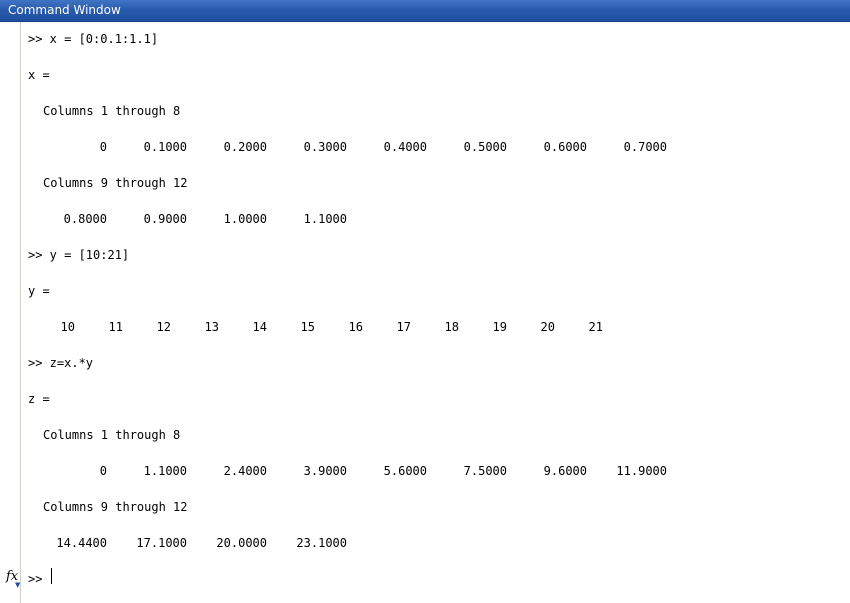 This screenshot has height=603, width=850. Describe the element at coordinates (165, 147) in the screenshot. I see `x-value: 0.1000` at that location.